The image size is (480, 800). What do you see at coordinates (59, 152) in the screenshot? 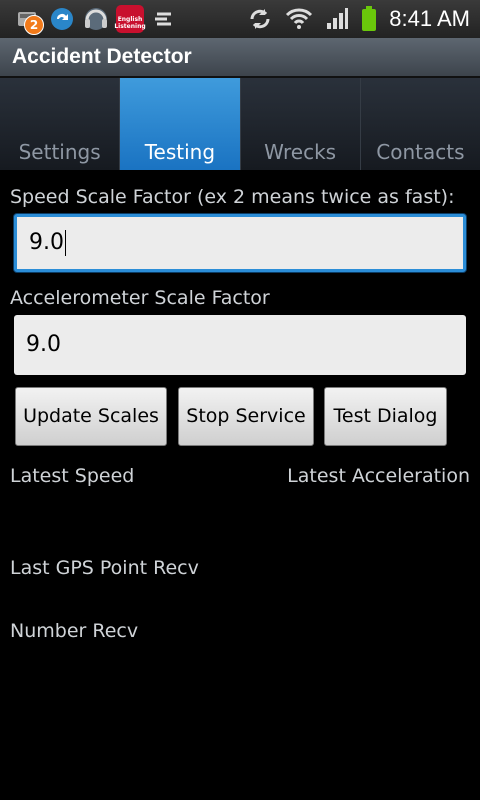
I see `tab-settings-label: Settings` at bounding box center [59, 152].